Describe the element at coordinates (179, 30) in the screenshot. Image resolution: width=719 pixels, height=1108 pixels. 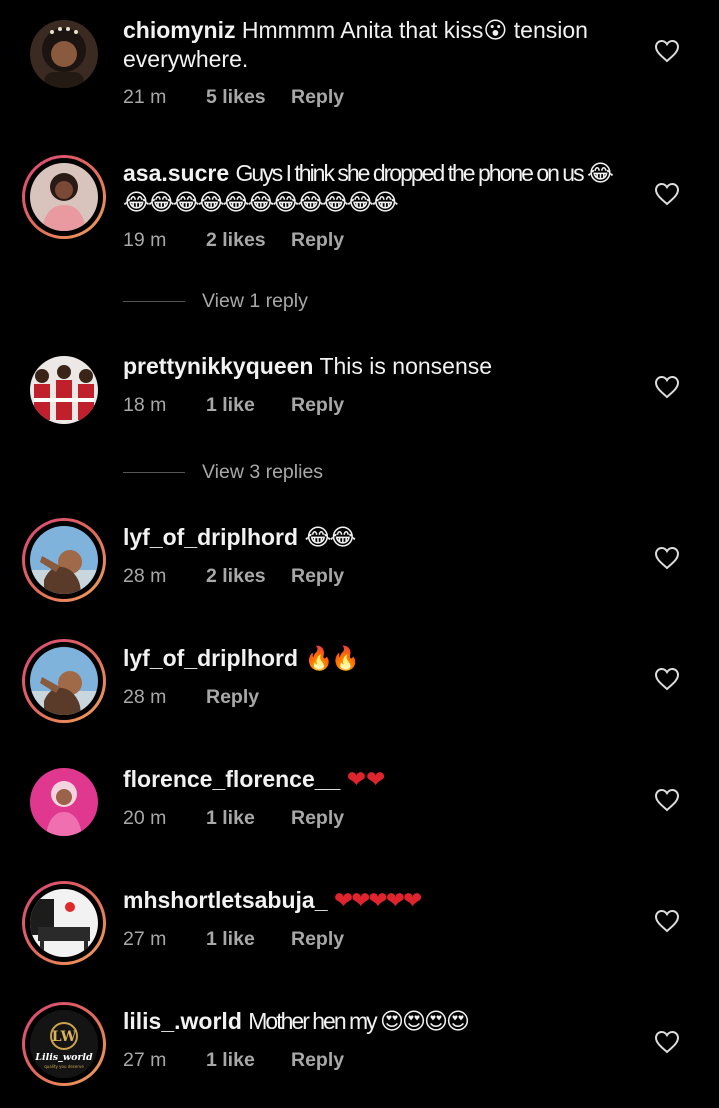
I see `comment-username: chiomyniz` at that location.